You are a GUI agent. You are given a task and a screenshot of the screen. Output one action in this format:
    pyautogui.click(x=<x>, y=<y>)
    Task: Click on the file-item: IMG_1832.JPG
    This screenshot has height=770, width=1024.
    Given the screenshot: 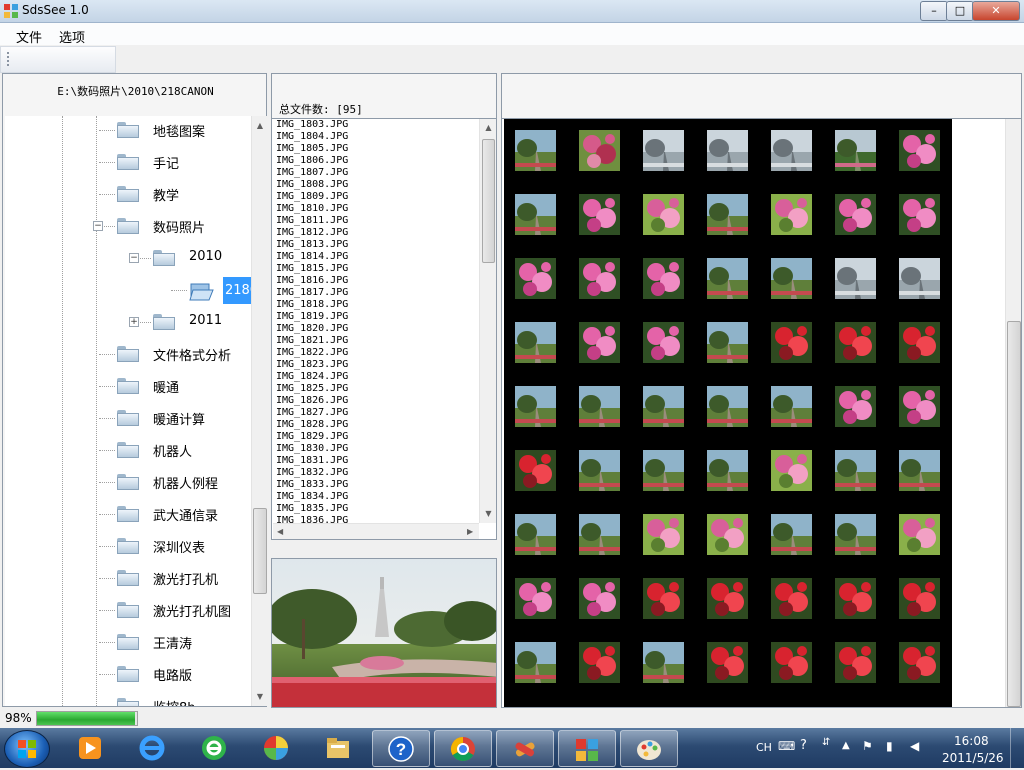 What is the action you would take?
    pyautogui.click(x=312, y=473)
    